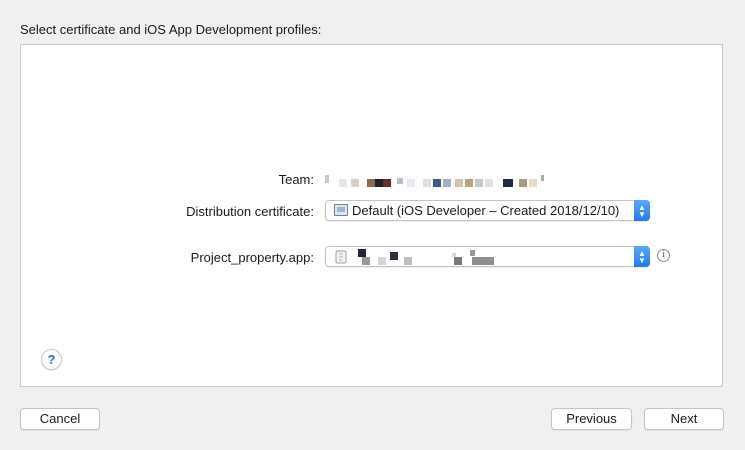 The image size is (745, 450). What do you see at coordinates (492, 256) in the screenshot?
I see `redacted-profile-name` at bounding box center [492, 256].